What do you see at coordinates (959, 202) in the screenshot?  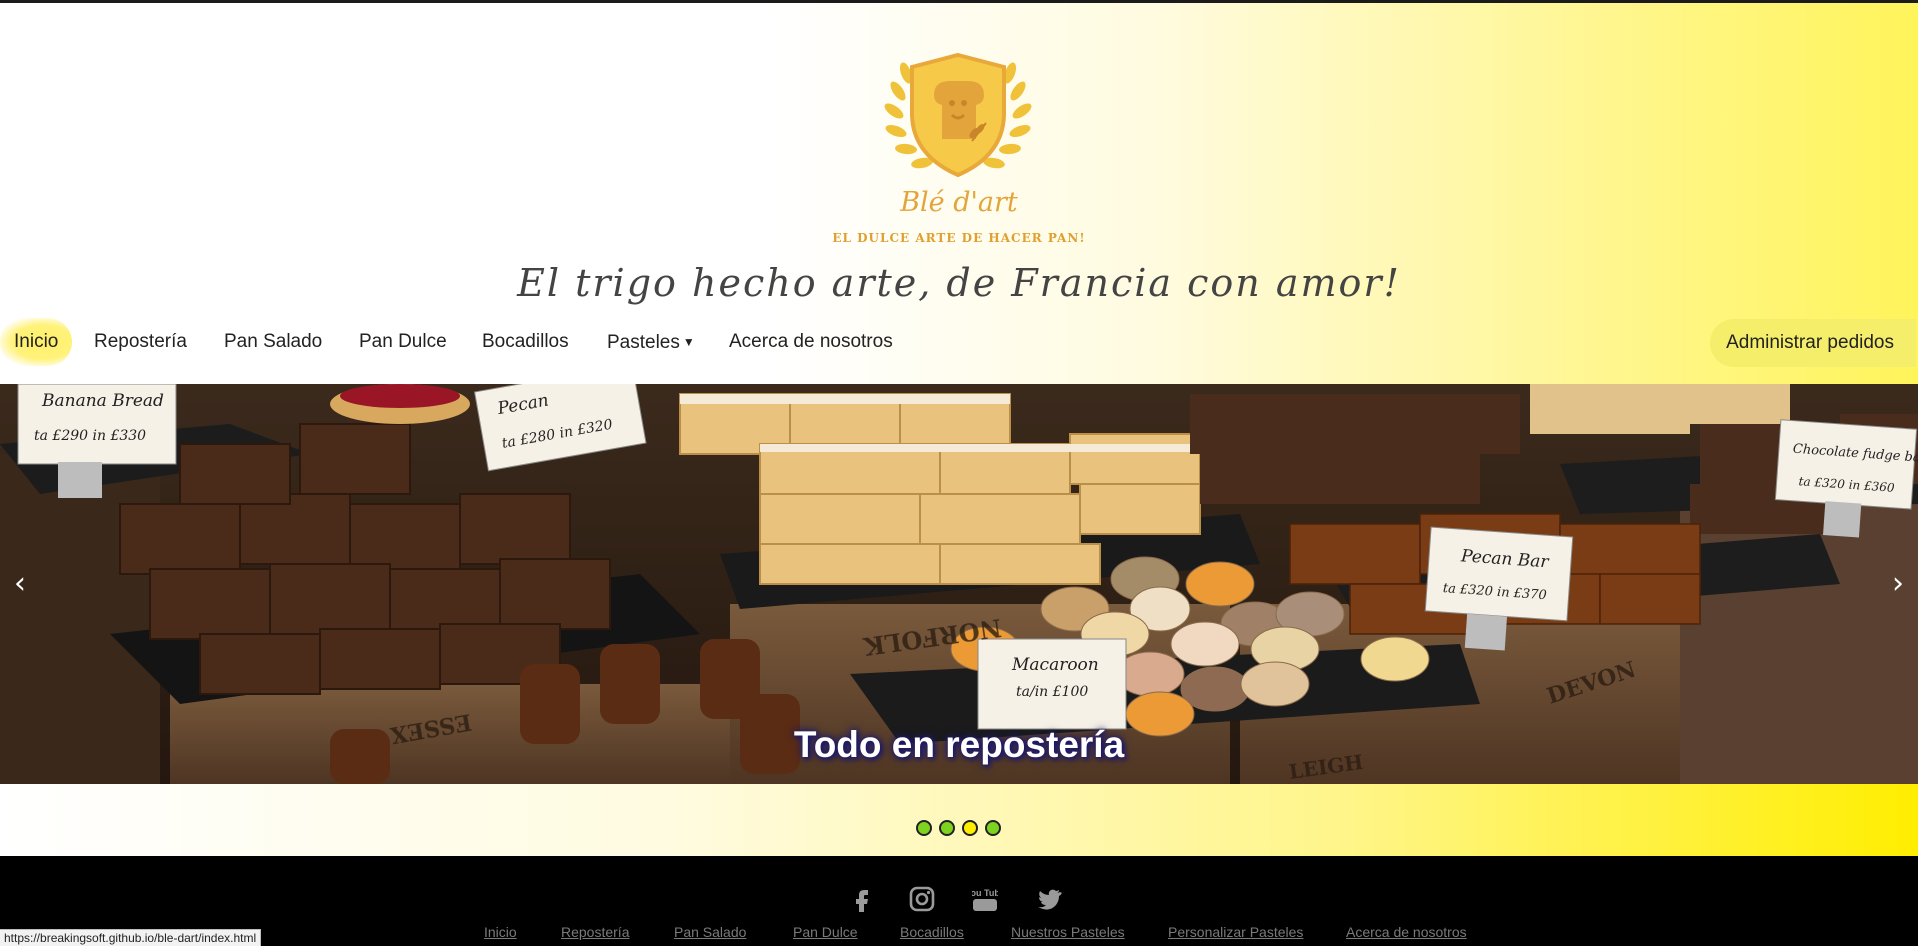 I see `brand-name: Blé d'art` at bounding box center [959, 202].